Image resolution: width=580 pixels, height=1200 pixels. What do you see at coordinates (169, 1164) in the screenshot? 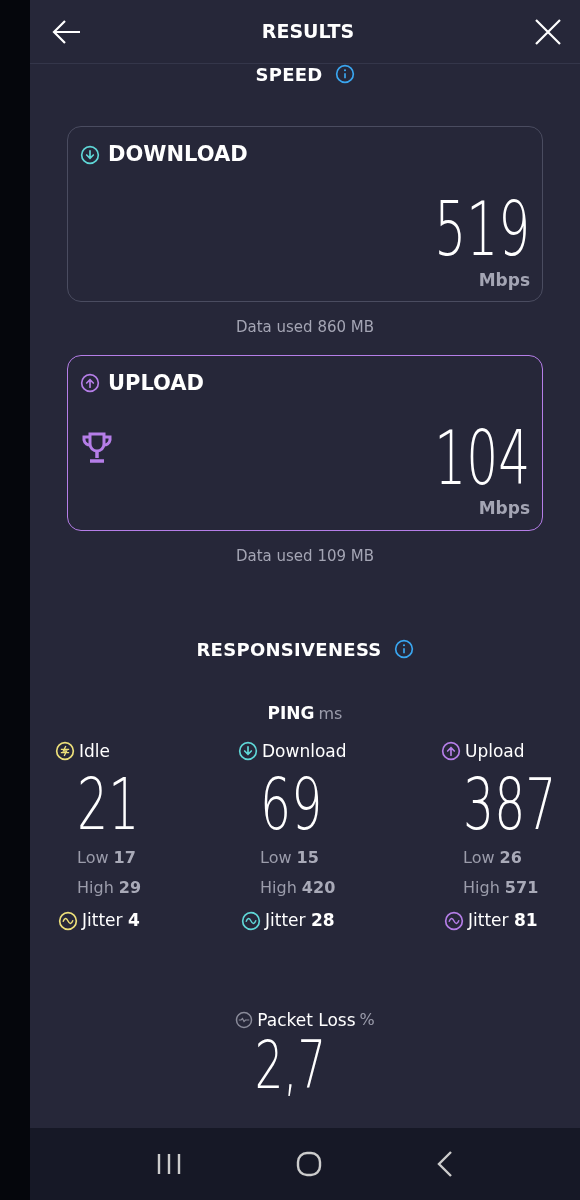
I see `recent-apps-icon` at bounding box center [169, 1164].